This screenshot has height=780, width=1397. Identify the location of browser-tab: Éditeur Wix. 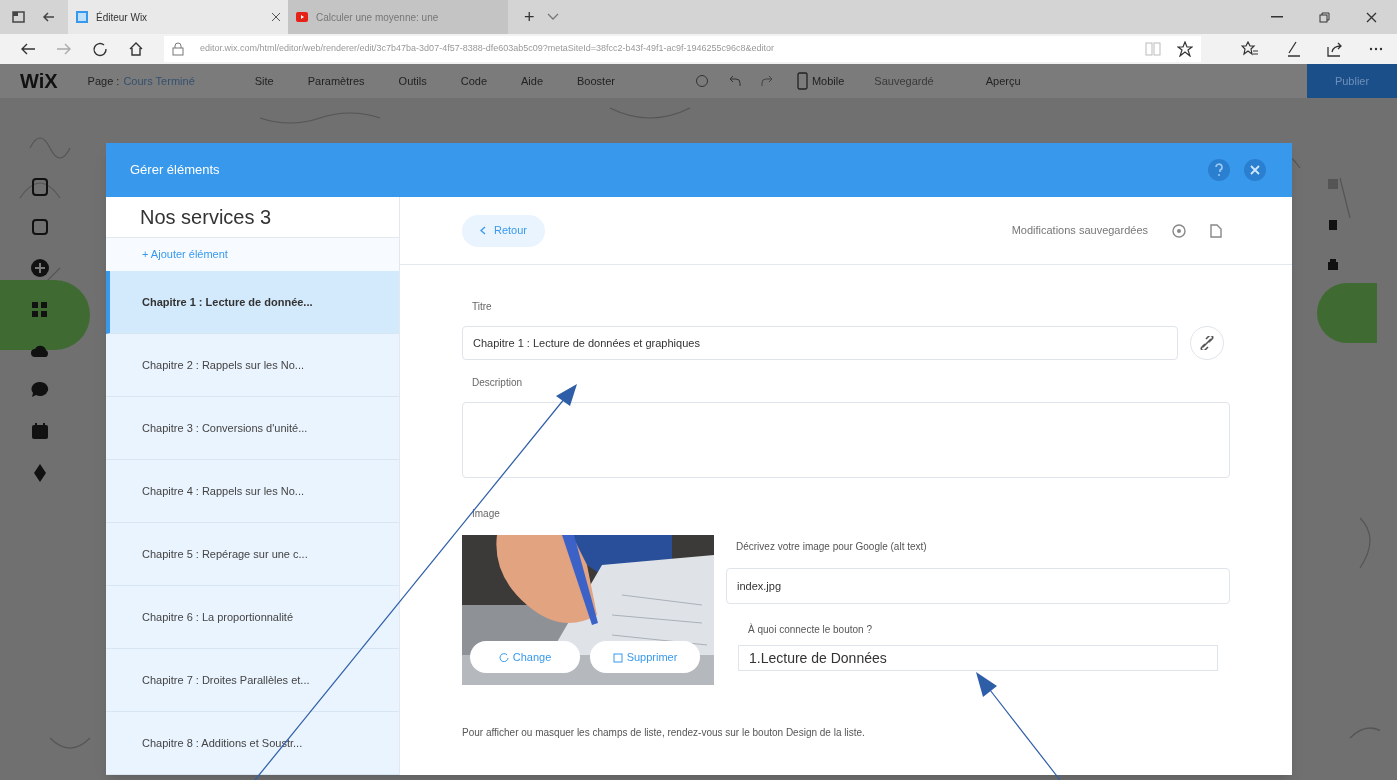
(178, 17).